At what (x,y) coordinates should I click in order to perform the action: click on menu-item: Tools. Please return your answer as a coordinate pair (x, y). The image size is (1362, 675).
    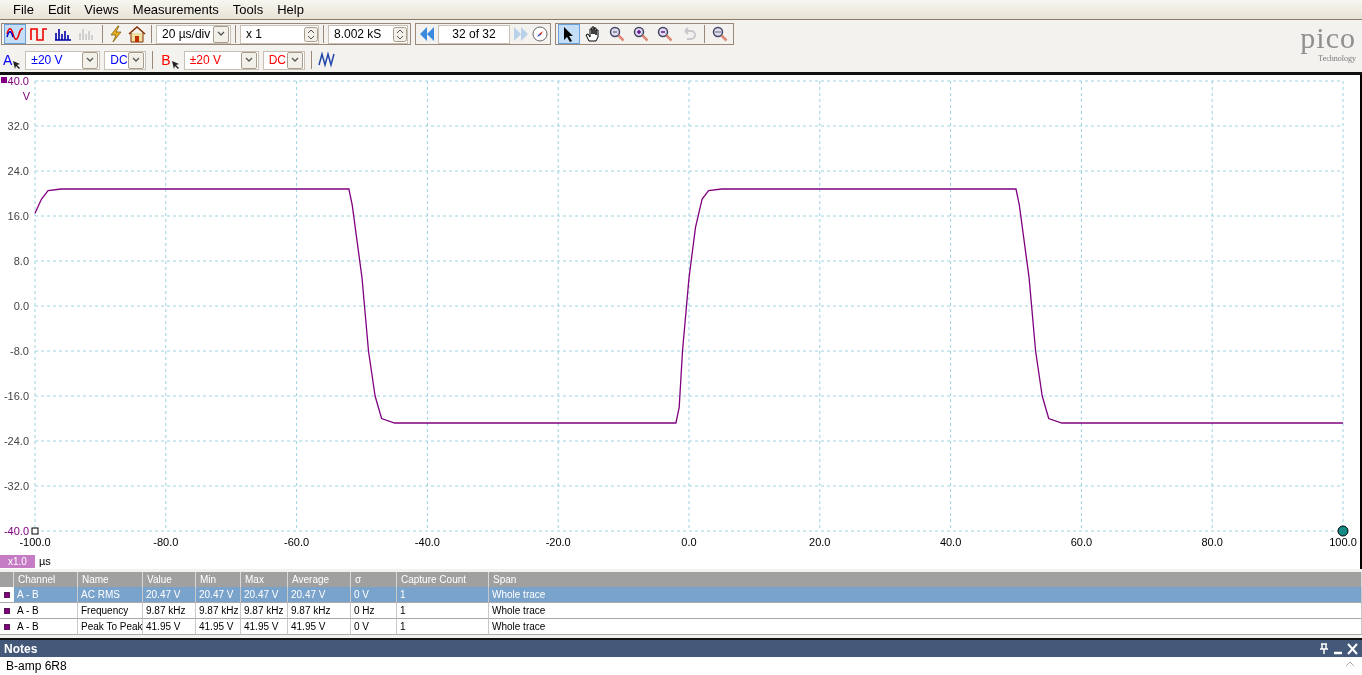
    Looking at the image, I should click on (248, 10).